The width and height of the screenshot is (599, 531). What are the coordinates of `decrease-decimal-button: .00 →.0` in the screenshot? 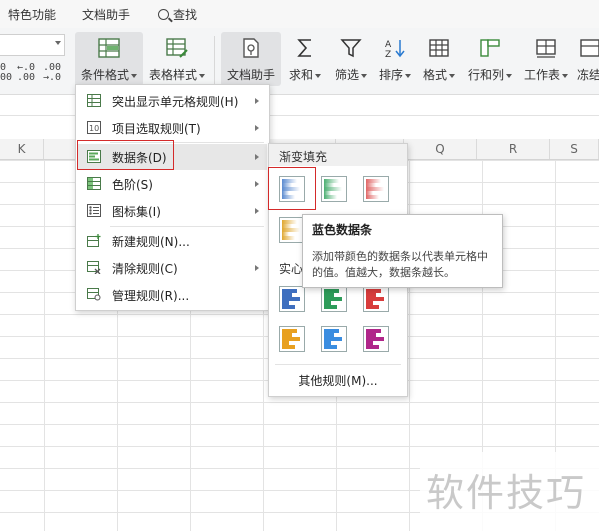 It's located at (52, 73).